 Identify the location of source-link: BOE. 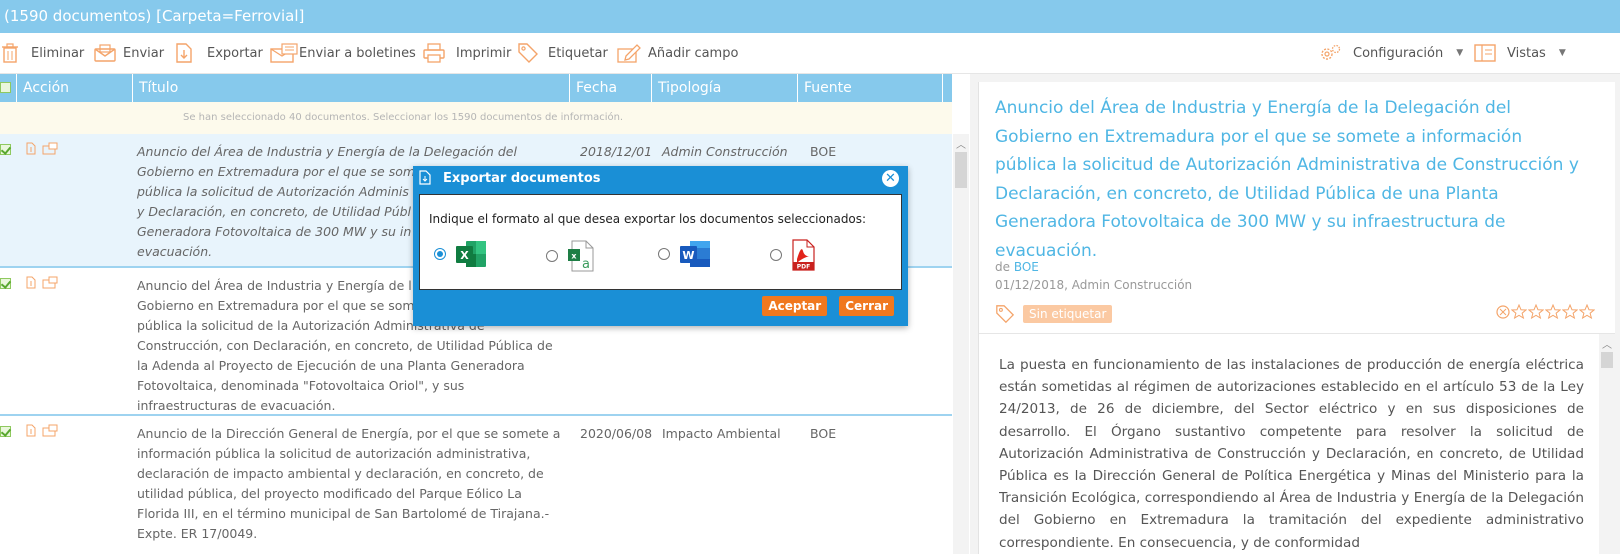
(1026, 267).